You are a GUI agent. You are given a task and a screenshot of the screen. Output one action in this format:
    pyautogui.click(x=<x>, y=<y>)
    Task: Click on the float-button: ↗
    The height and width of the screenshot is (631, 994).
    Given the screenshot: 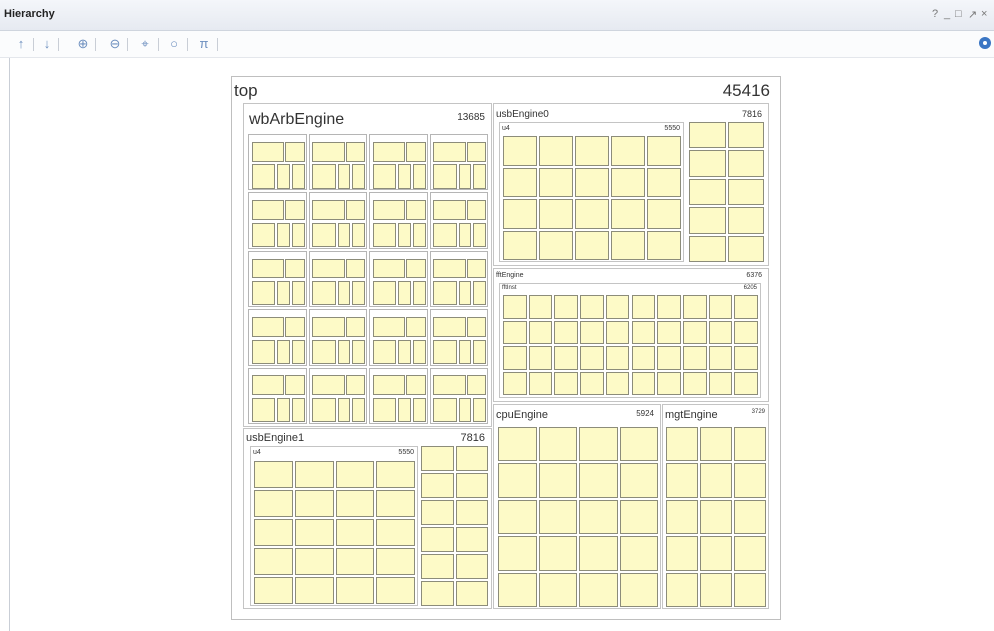 What is the action you would take?
    pyautogui.click(x=972, y=14)
    